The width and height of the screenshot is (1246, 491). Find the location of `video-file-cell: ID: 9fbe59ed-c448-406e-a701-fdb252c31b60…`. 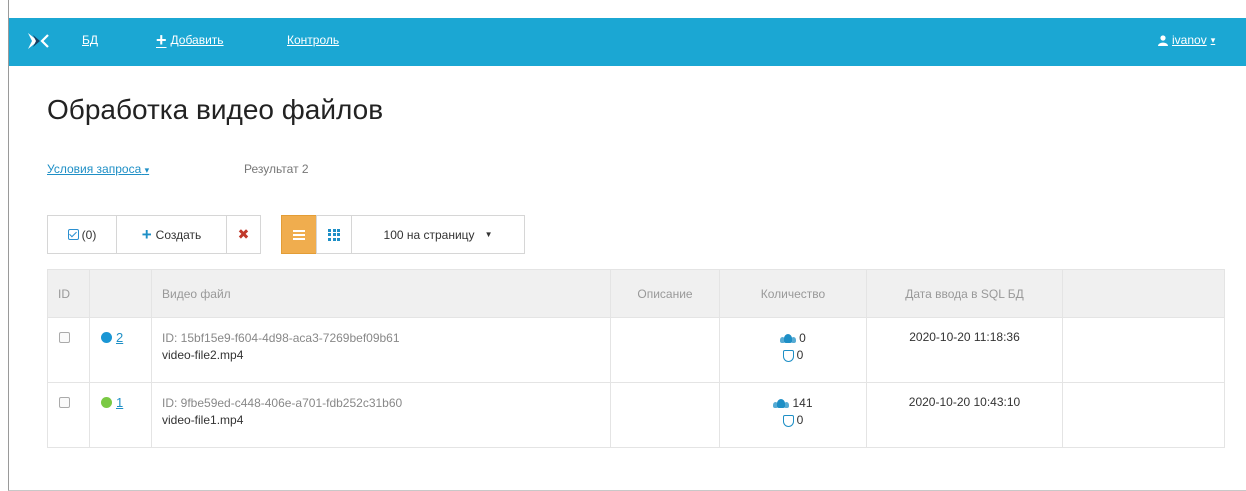

video-file-cell: ID: 9fbe59ed-c448-406e-a701-fdb252c31b60… is located at coordinates (381, 415).